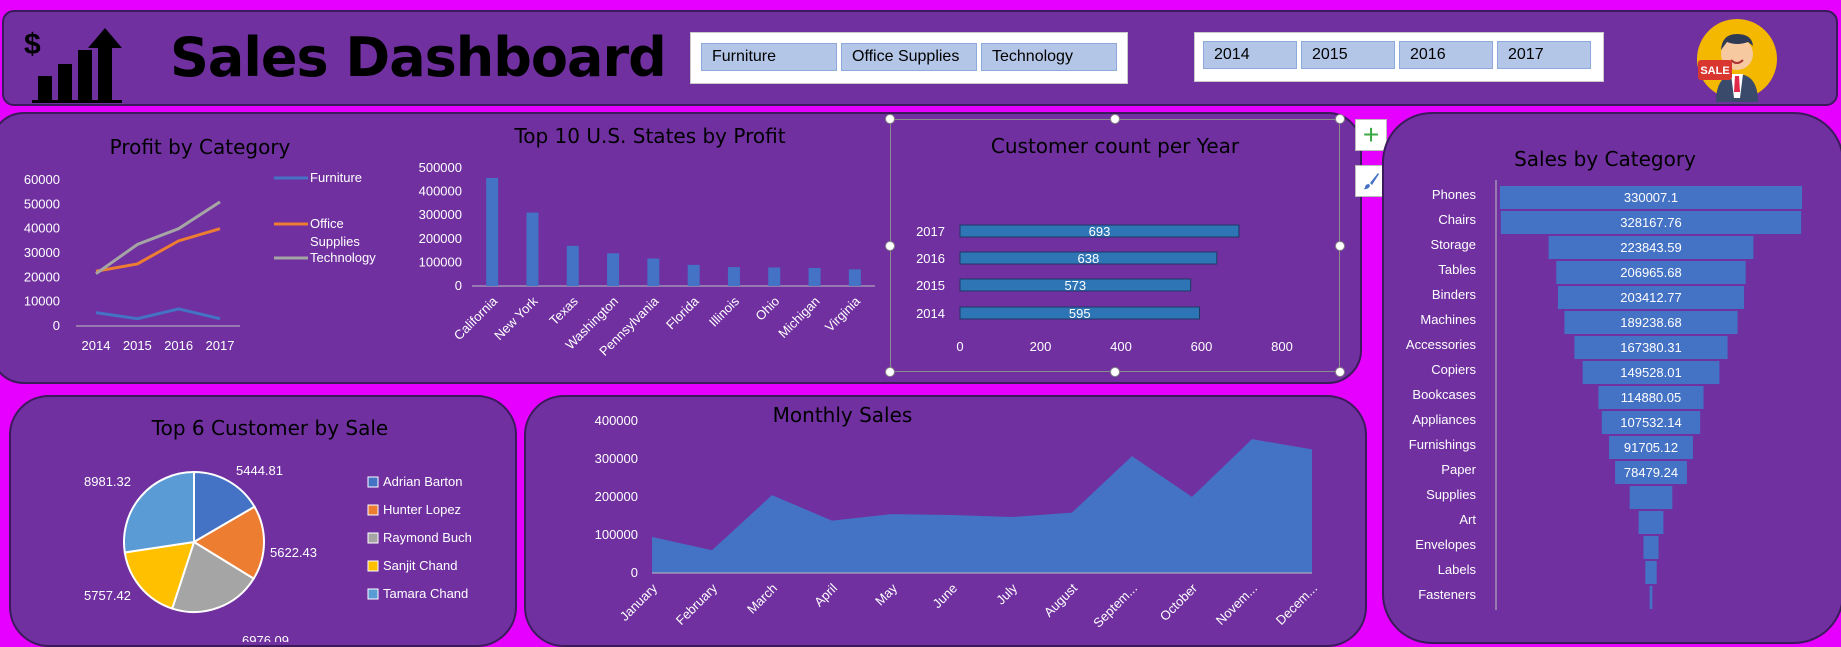 The image size is (1841, 647). I want to click on bar-washington, so click(613, 269).